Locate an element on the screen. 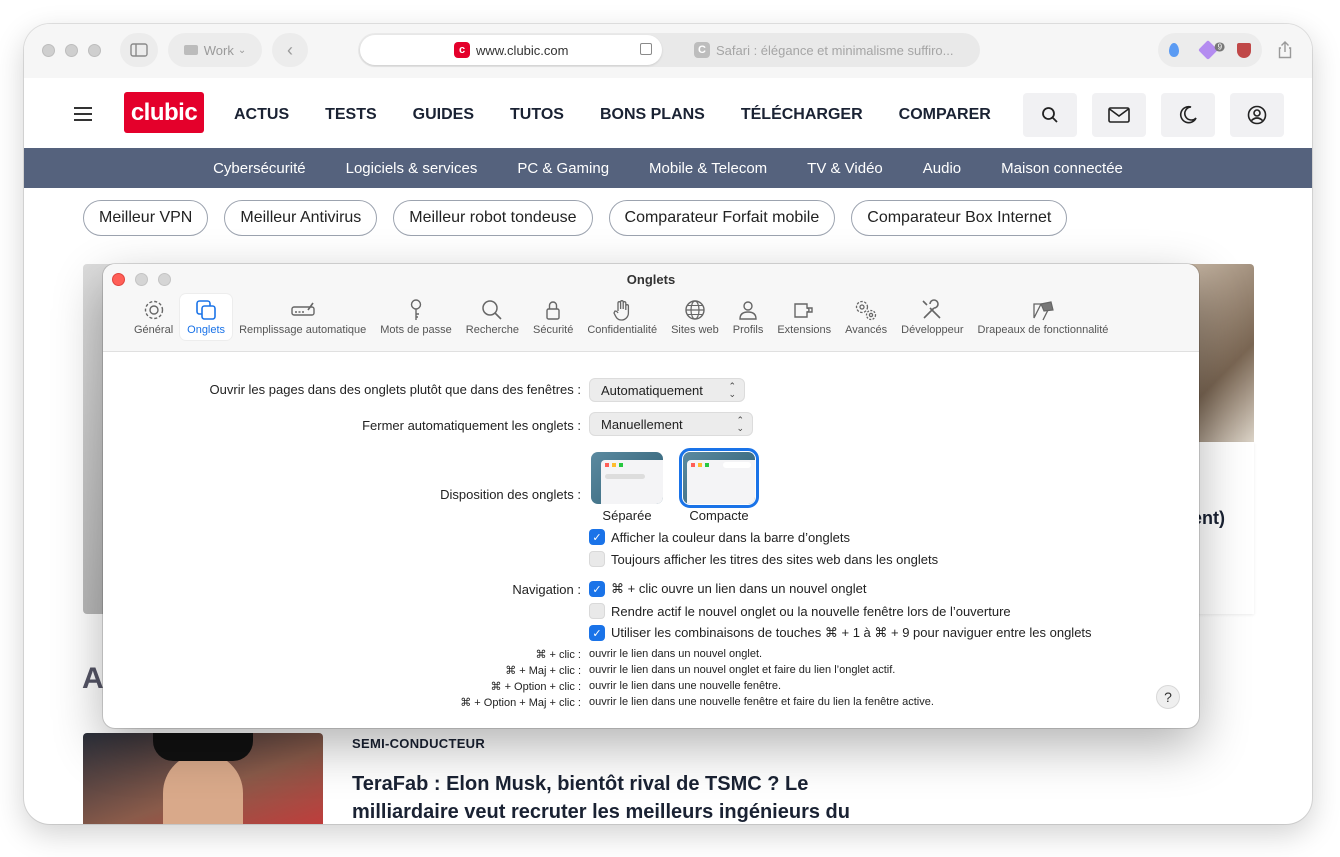 This screenshot has height=857, width=1340. nav-item-actus: ACTUS is located at coordinates (261, 115).